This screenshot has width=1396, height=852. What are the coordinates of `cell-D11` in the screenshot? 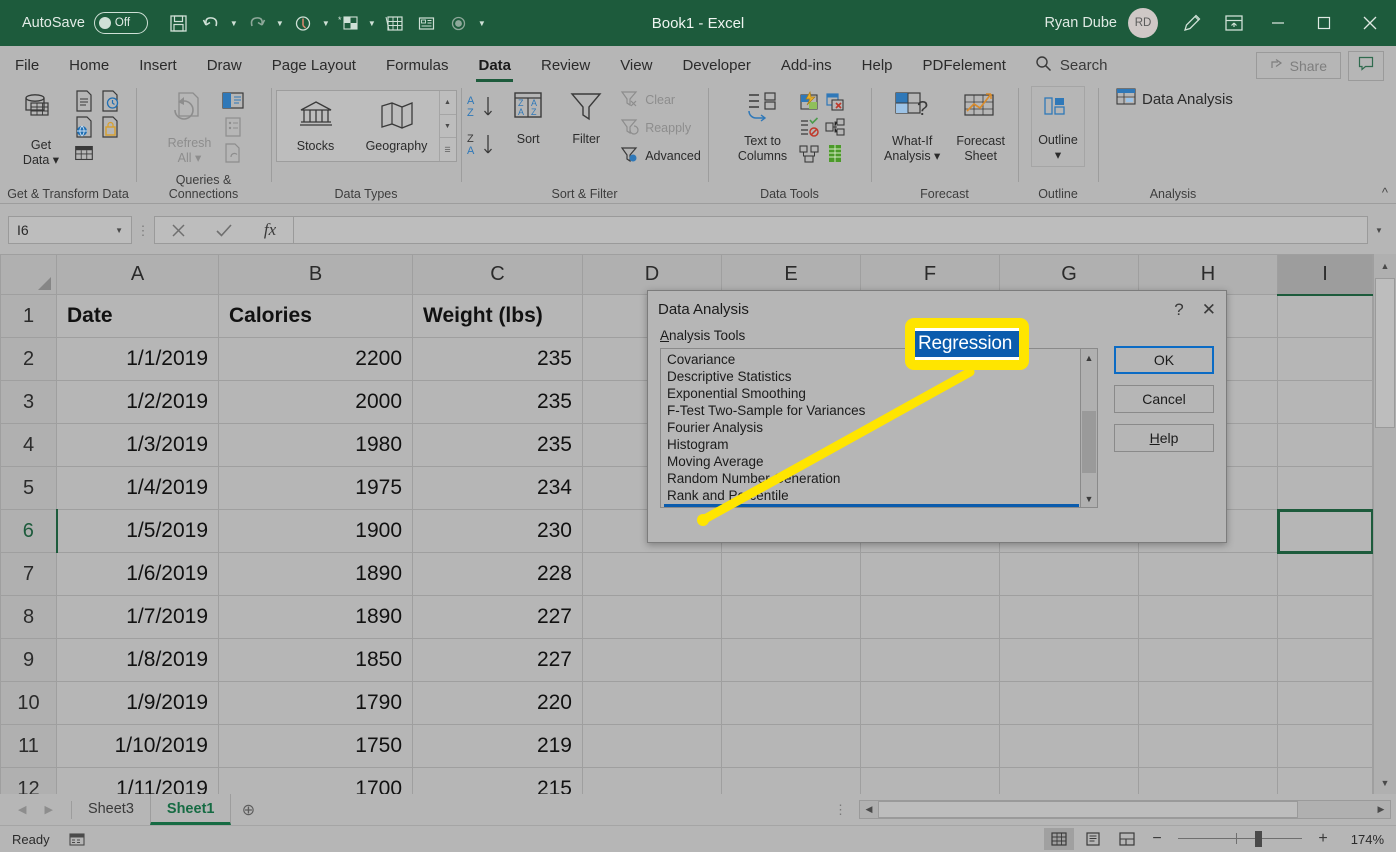 It's located at (652, 746).